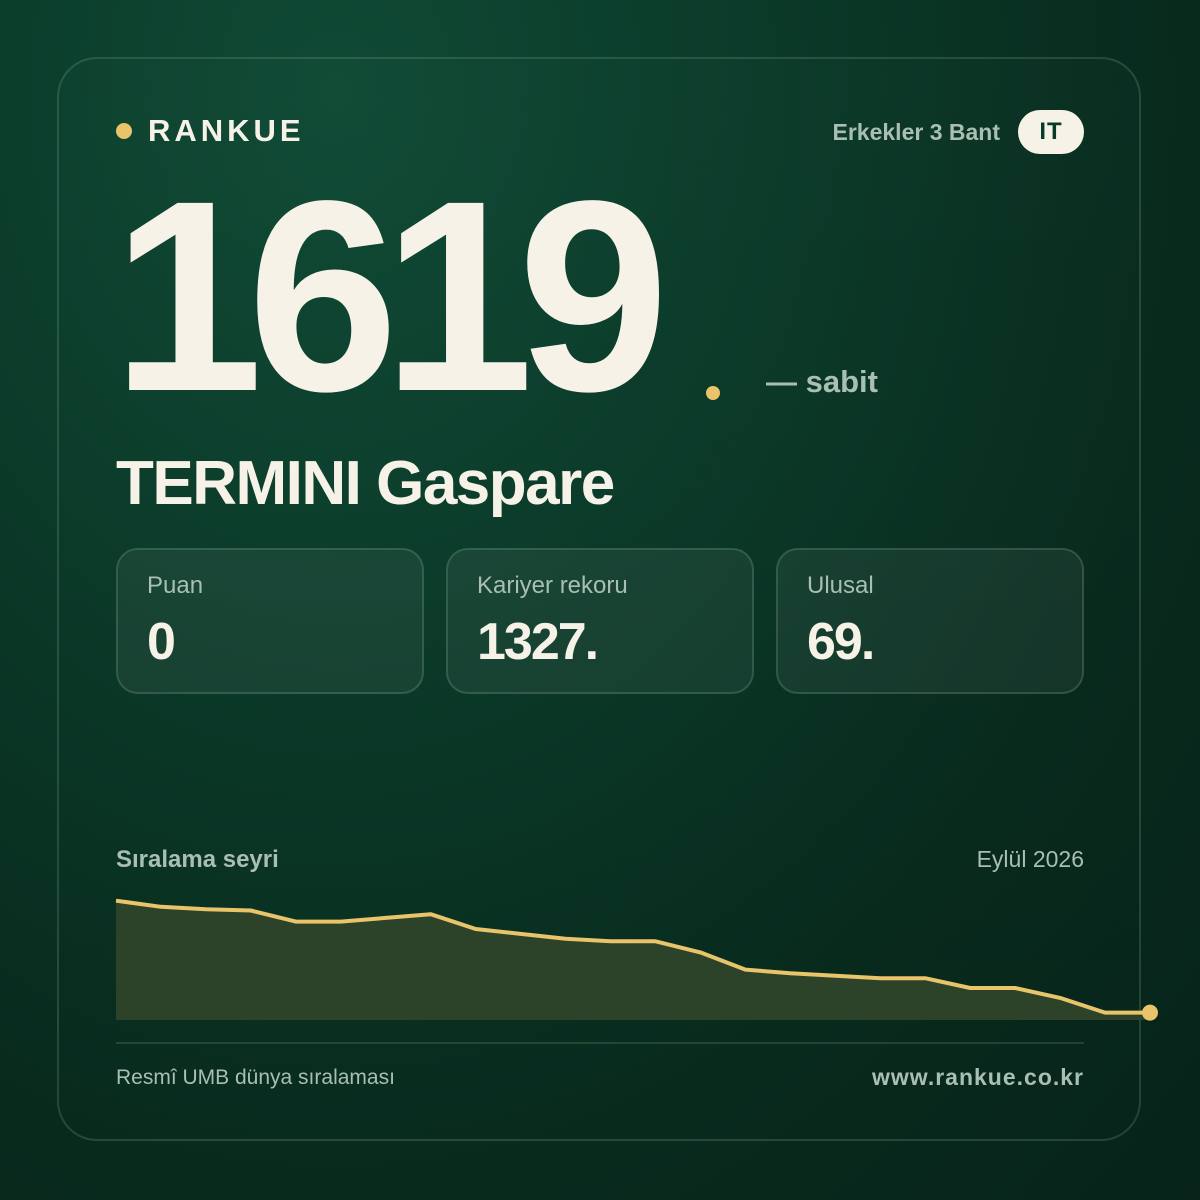  Describe the element at coordinates (1150, 1012) in the screenshot. I see `chart-latest-point` at that location.